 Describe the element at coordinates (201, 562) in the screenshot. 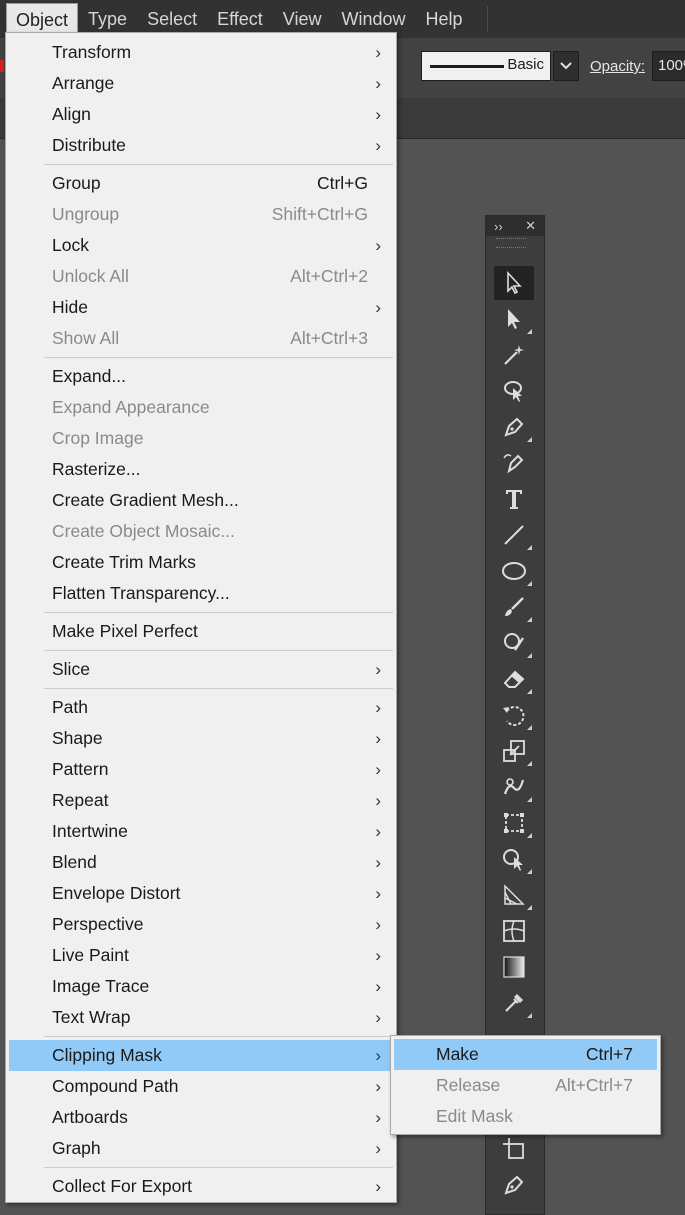

I see `menu-item-create-trim-marks: Create Trim Marks` at that location.